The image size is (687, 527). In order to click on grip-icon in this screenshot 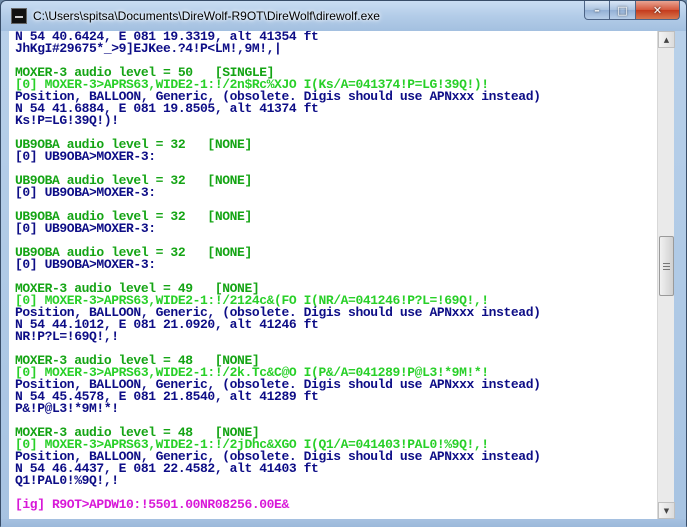, I will do `click(666, 266)`.